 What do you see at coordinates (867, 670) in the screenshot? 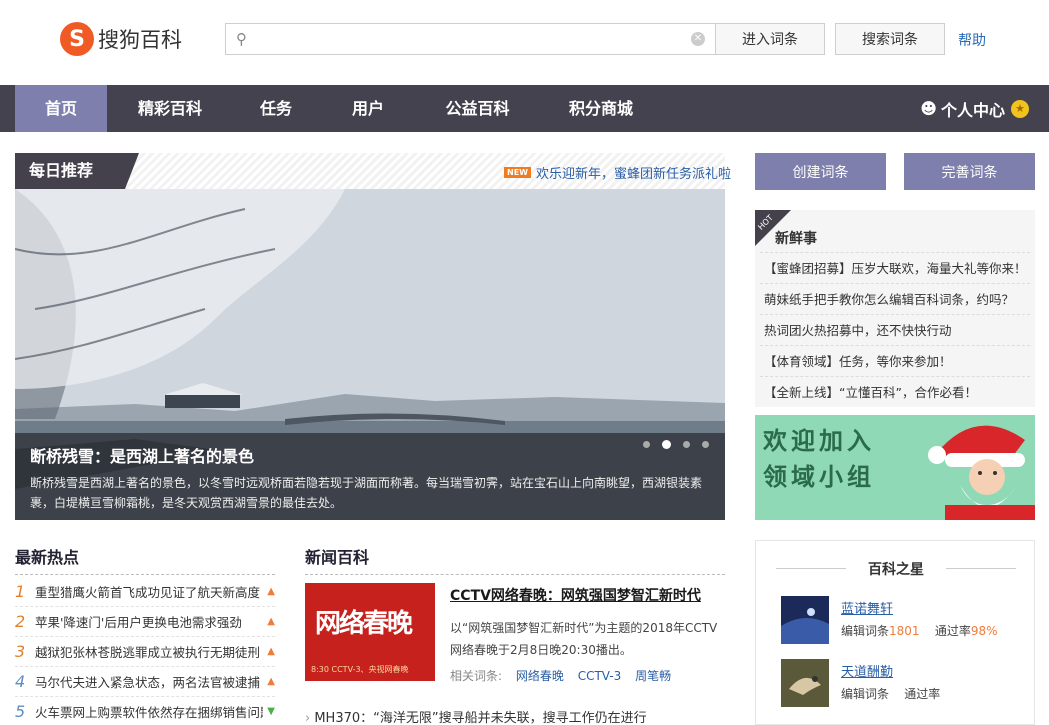
I see `star-name: 天道酬勤` at bounding box center [867, 670].